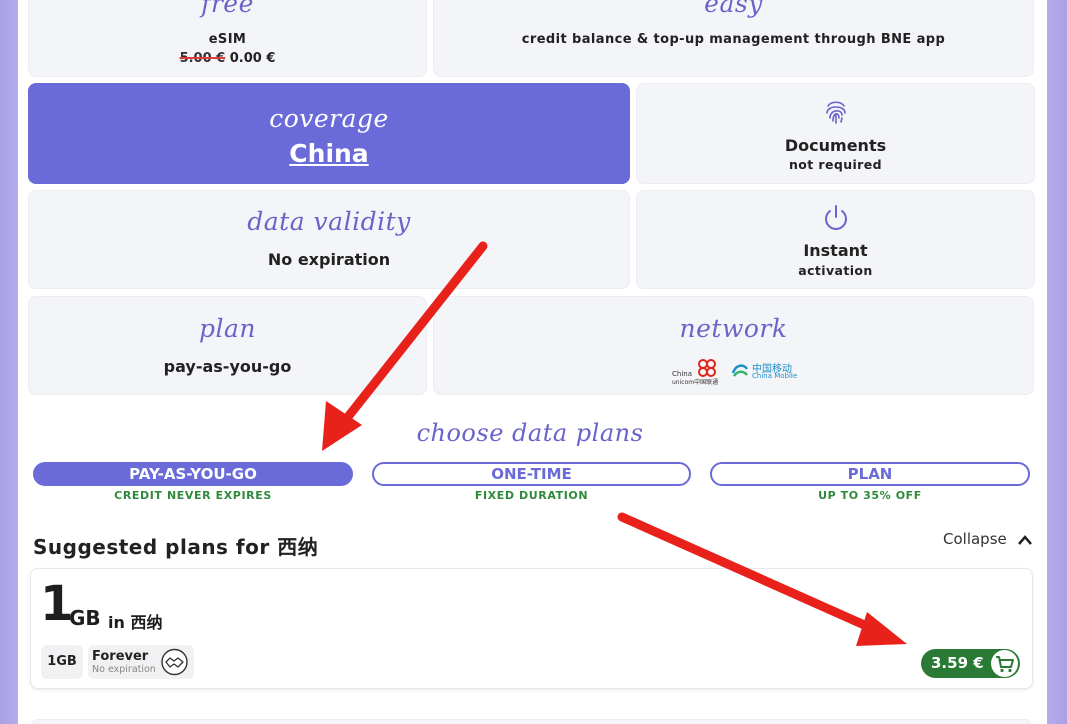 The image size is (1067, 724). What do you see at coordinates (202, 58) in the screenshot?
I see `esim-old-price: 5.00 €` at bounding box center [202, 58].